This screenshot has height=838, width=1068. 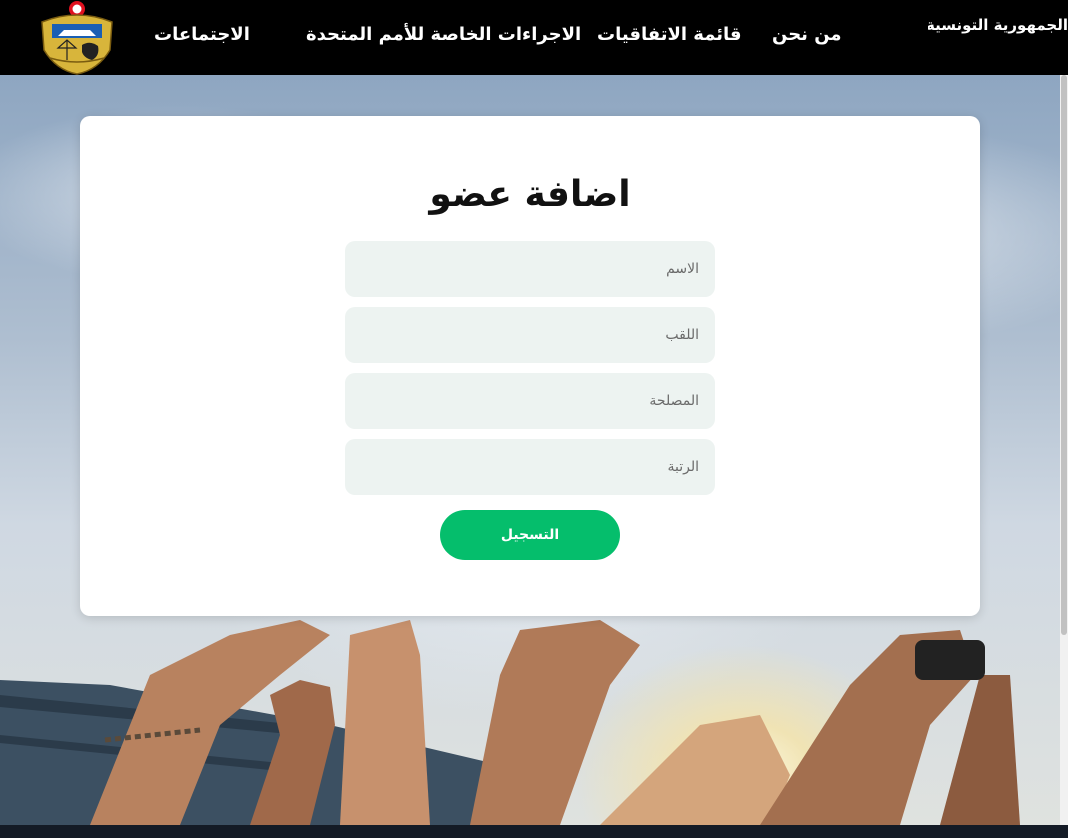 What do you see at coordinates (530, 335) in the screenshot?
I see `surname-input` at bounding box center [530, 335].